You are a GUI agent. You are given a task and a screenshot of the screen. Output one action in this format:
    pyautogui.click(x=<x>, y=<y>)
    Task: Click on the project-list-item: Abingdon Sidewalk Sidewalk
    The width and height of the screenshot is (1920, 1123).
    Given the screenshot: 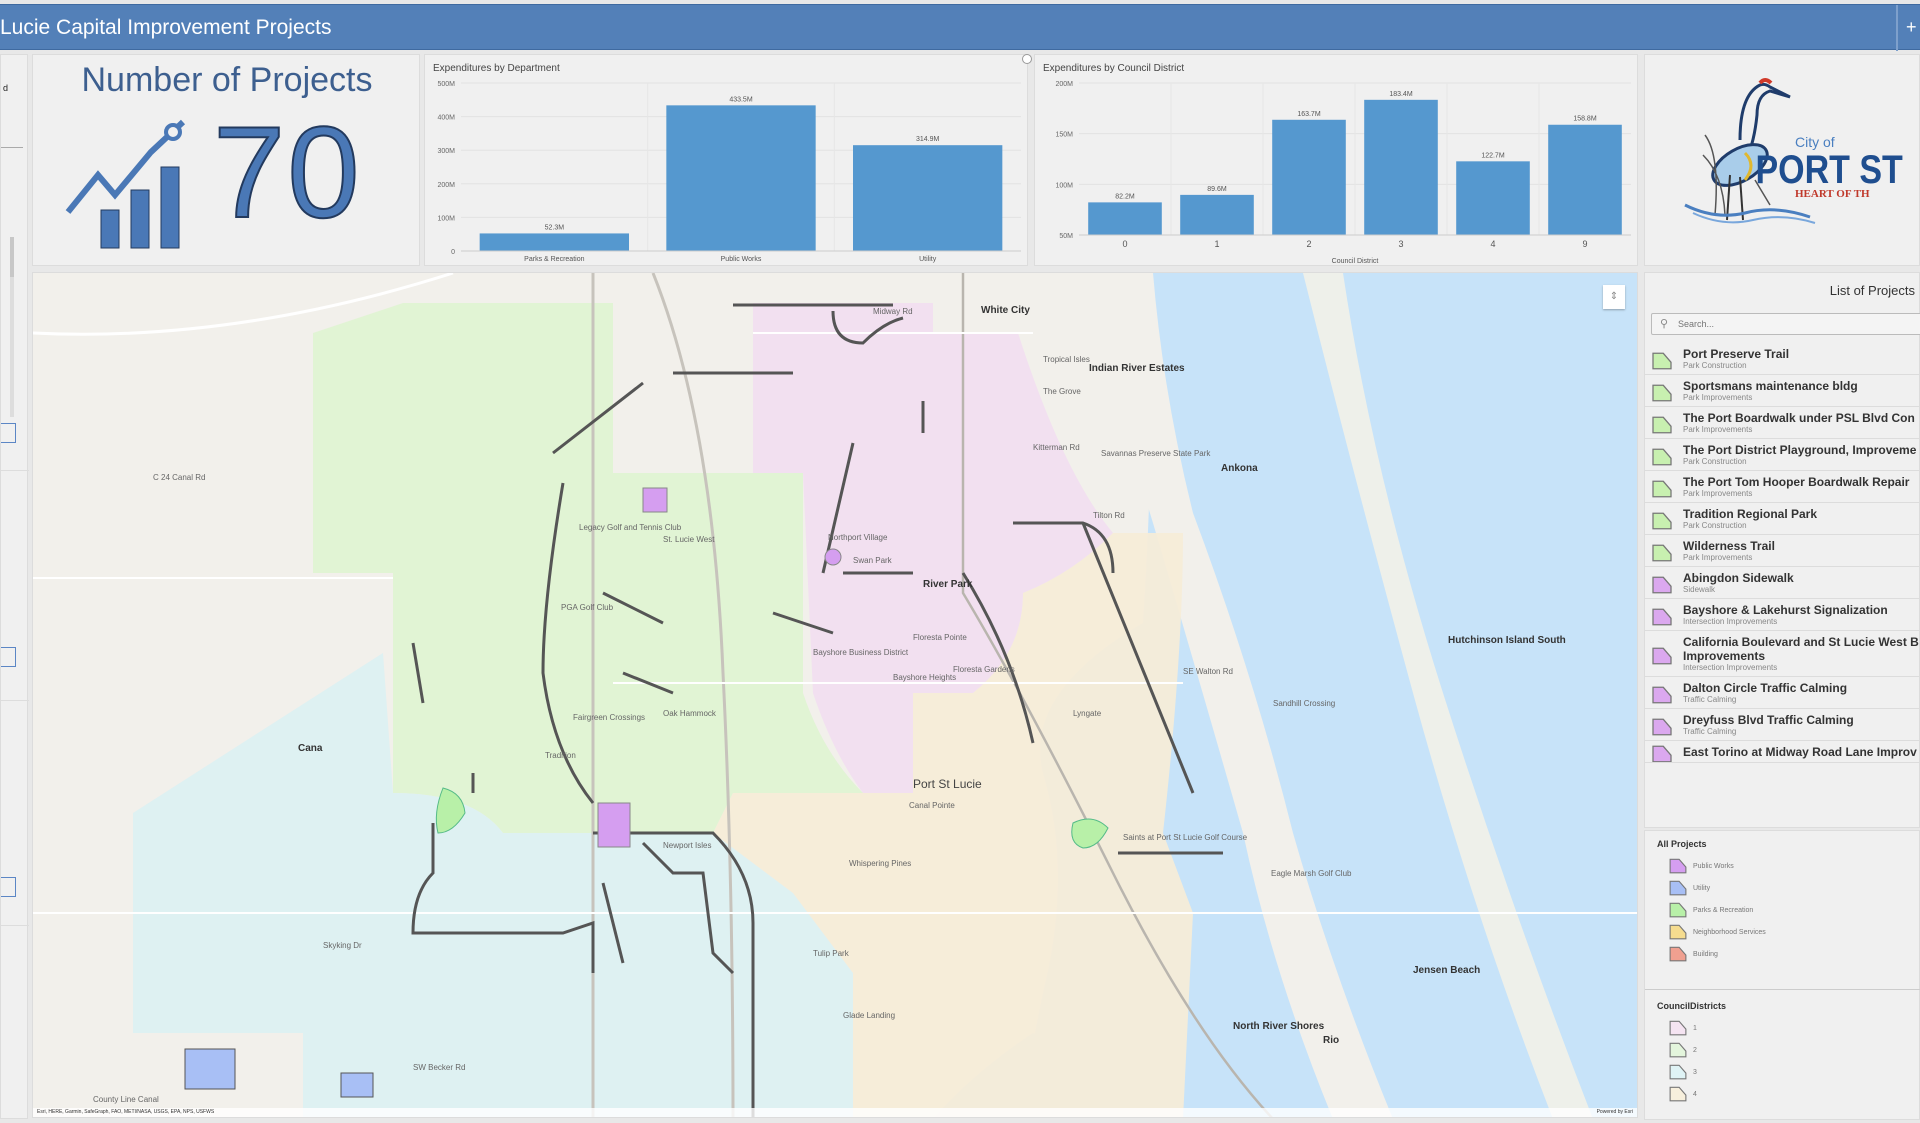 What is the action you would take?
    pyautogui.click(x=1782, y=583)
    